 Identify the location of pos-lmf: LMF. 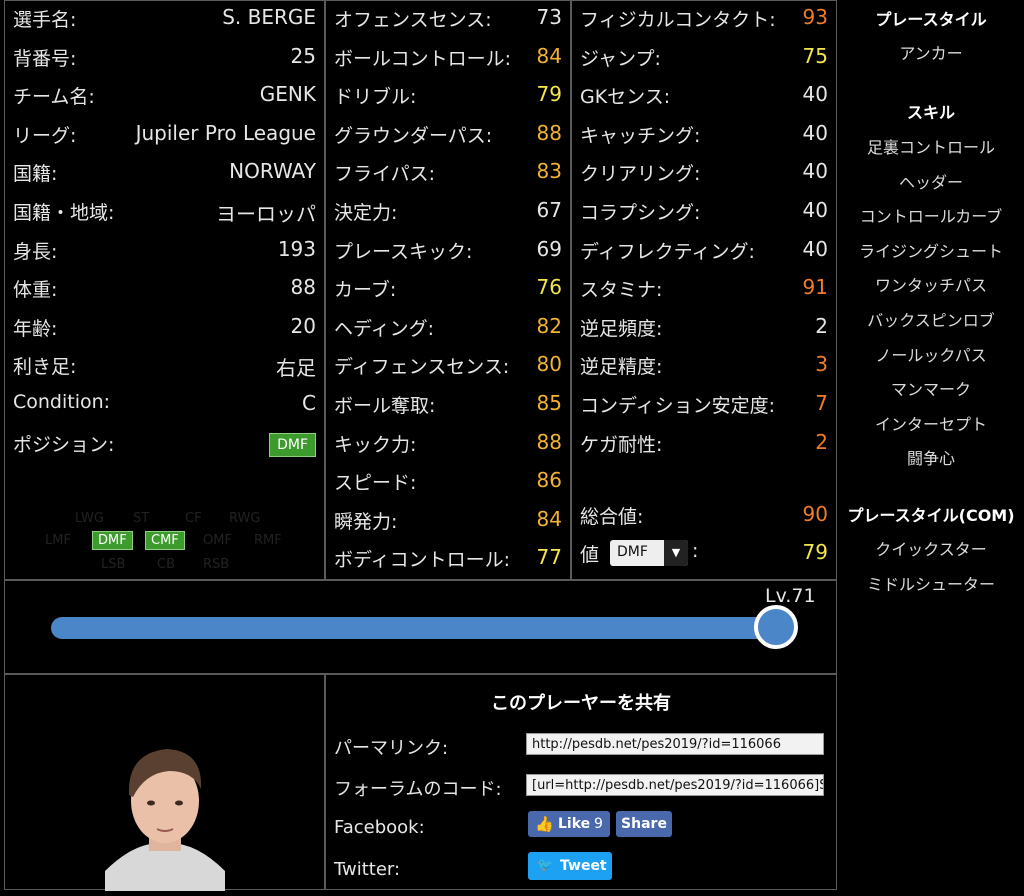
(58, 540).